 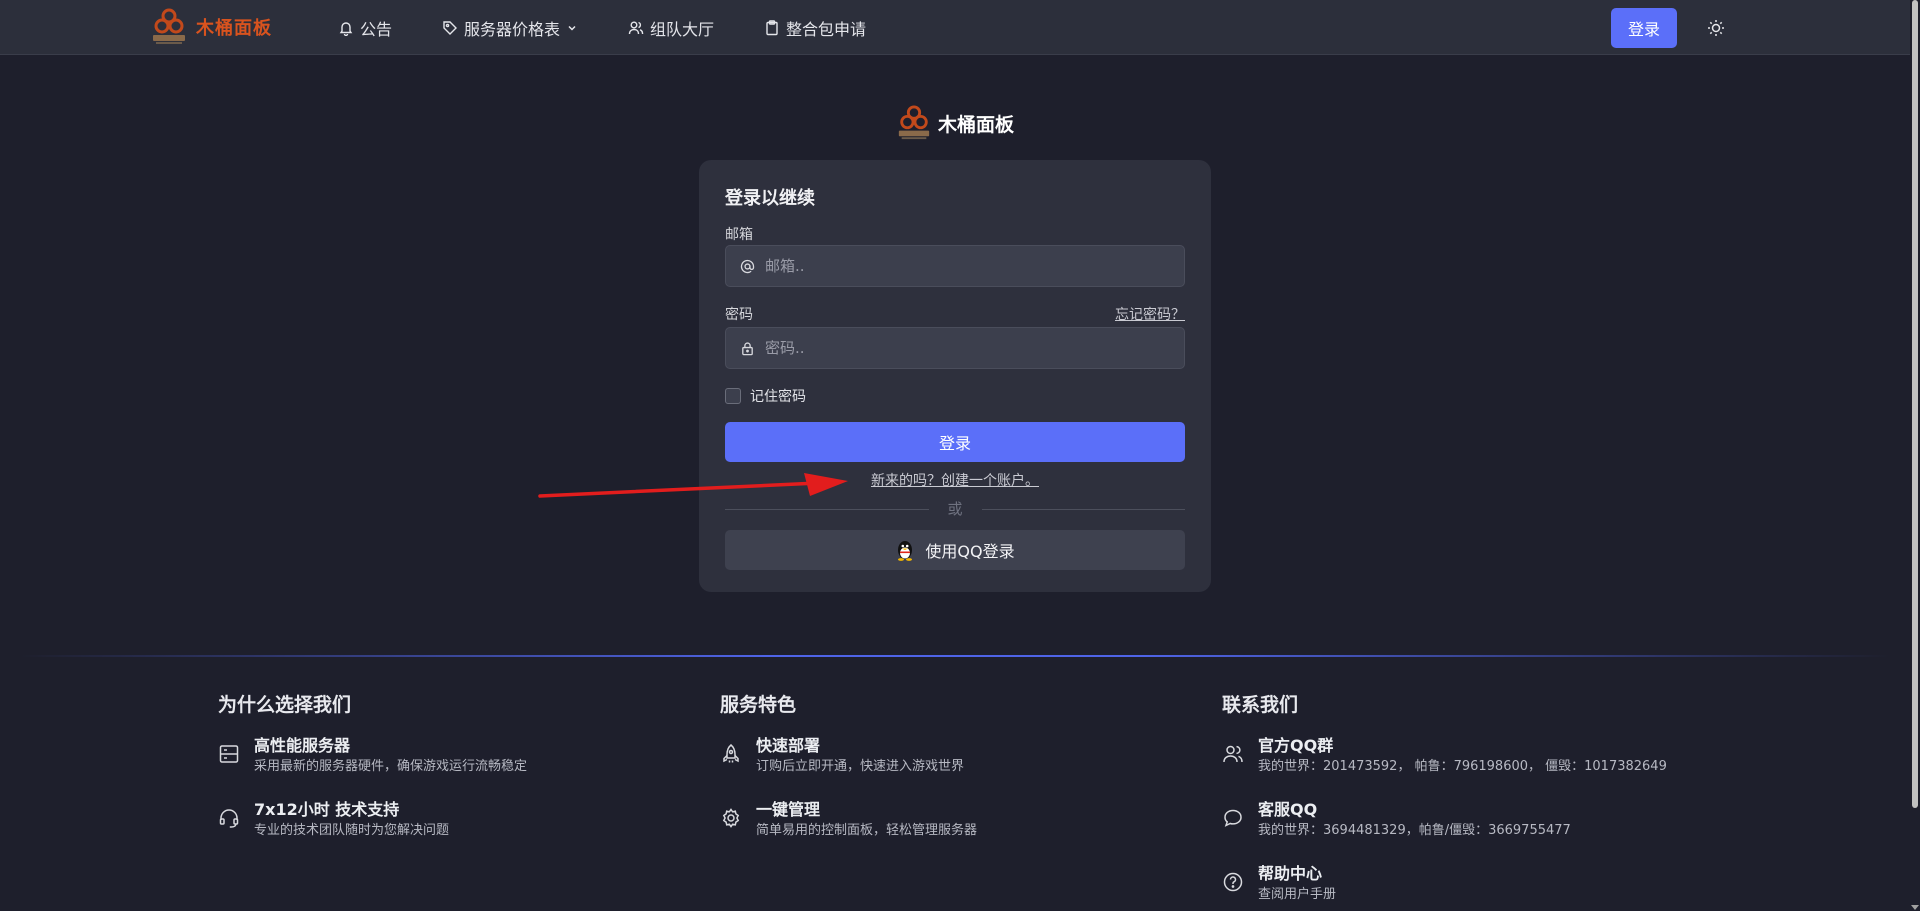 What do you see at coordinates (327, 809) in the screenshot?
I see `feature-title: 7x12小时 技术支持` at bounding box center [327, 809].